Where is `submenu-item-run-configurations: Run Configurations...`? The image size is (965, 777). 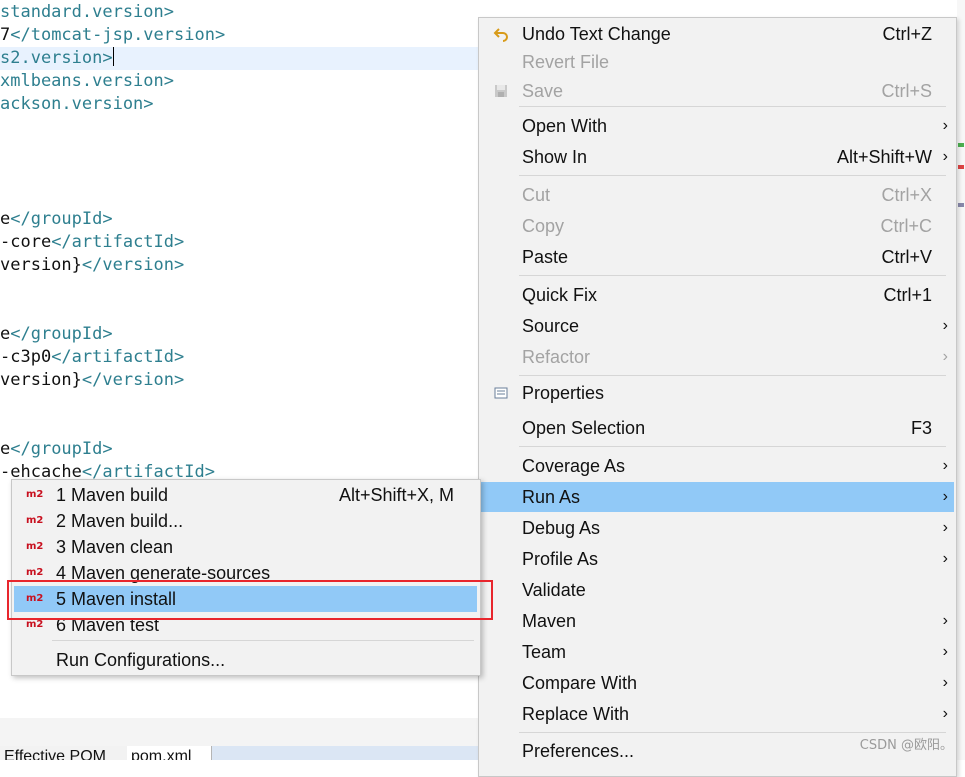
submenu-item-run-configurations: Run Configurations... is located at coordinates (245, 660).